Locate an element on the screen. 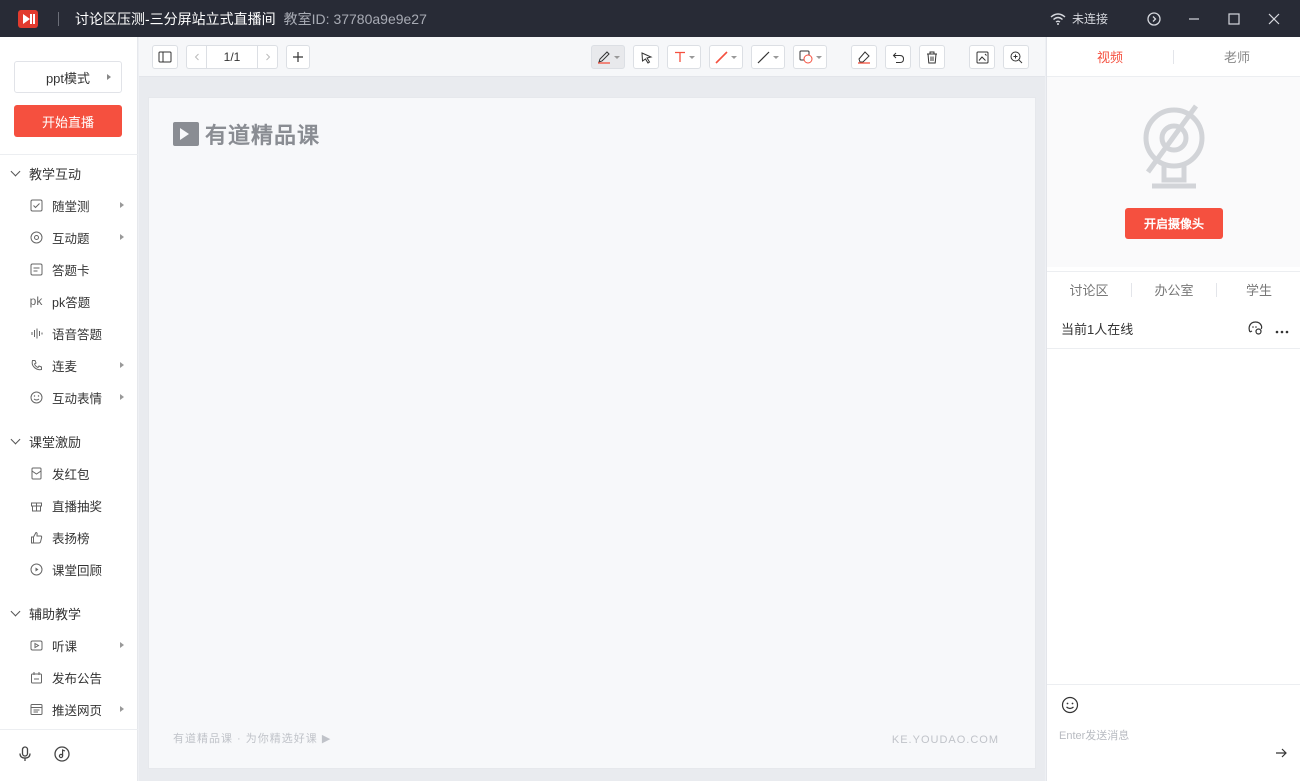 The image size is (1300, 781). sidebar-item-quiz: 随堂测 is located at coordinates (69, 205).